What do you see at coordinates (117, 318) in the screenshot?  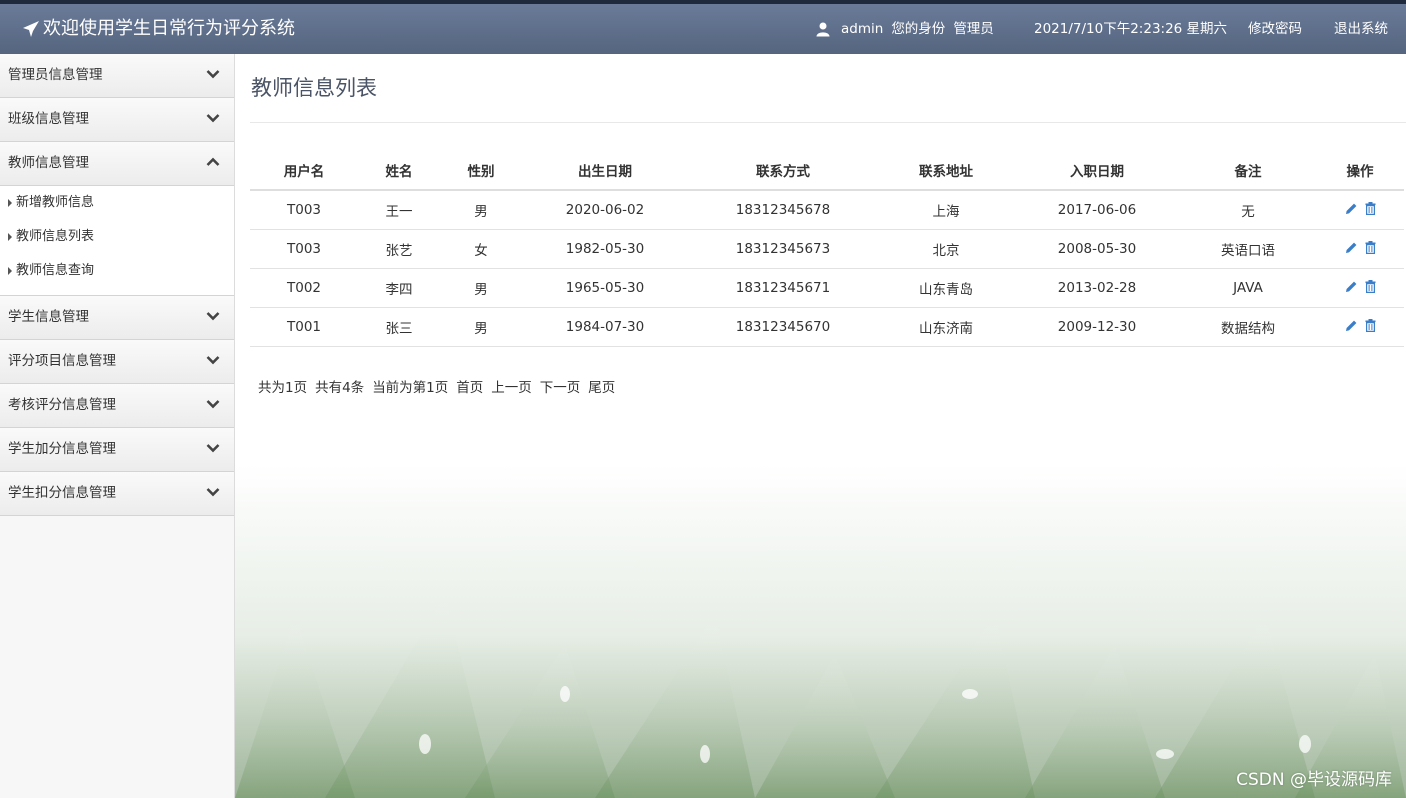 I see `menu-student-info: 学生信息管理` at bounding box center [117, 318].